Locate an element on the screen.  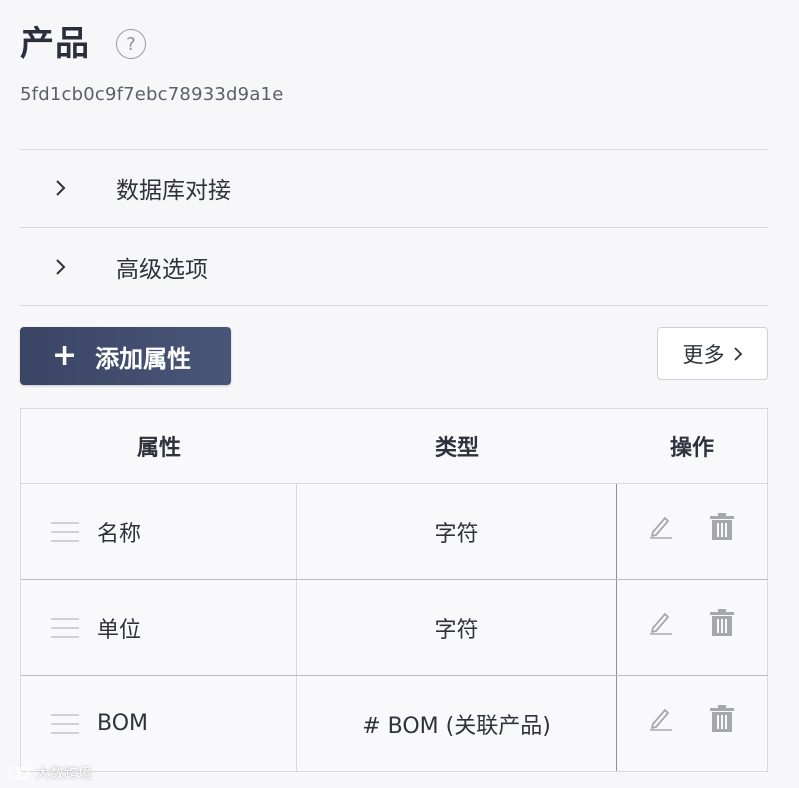
title-row: 产品 ? is located at coordinates (83, 44).